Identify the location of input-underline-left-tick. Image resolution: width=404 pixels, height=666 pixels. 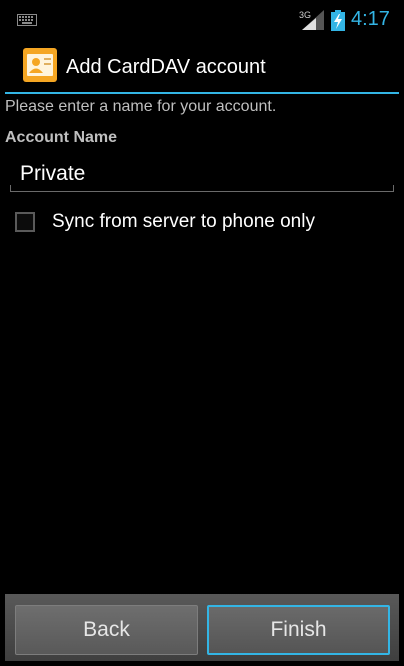
(10, 188).